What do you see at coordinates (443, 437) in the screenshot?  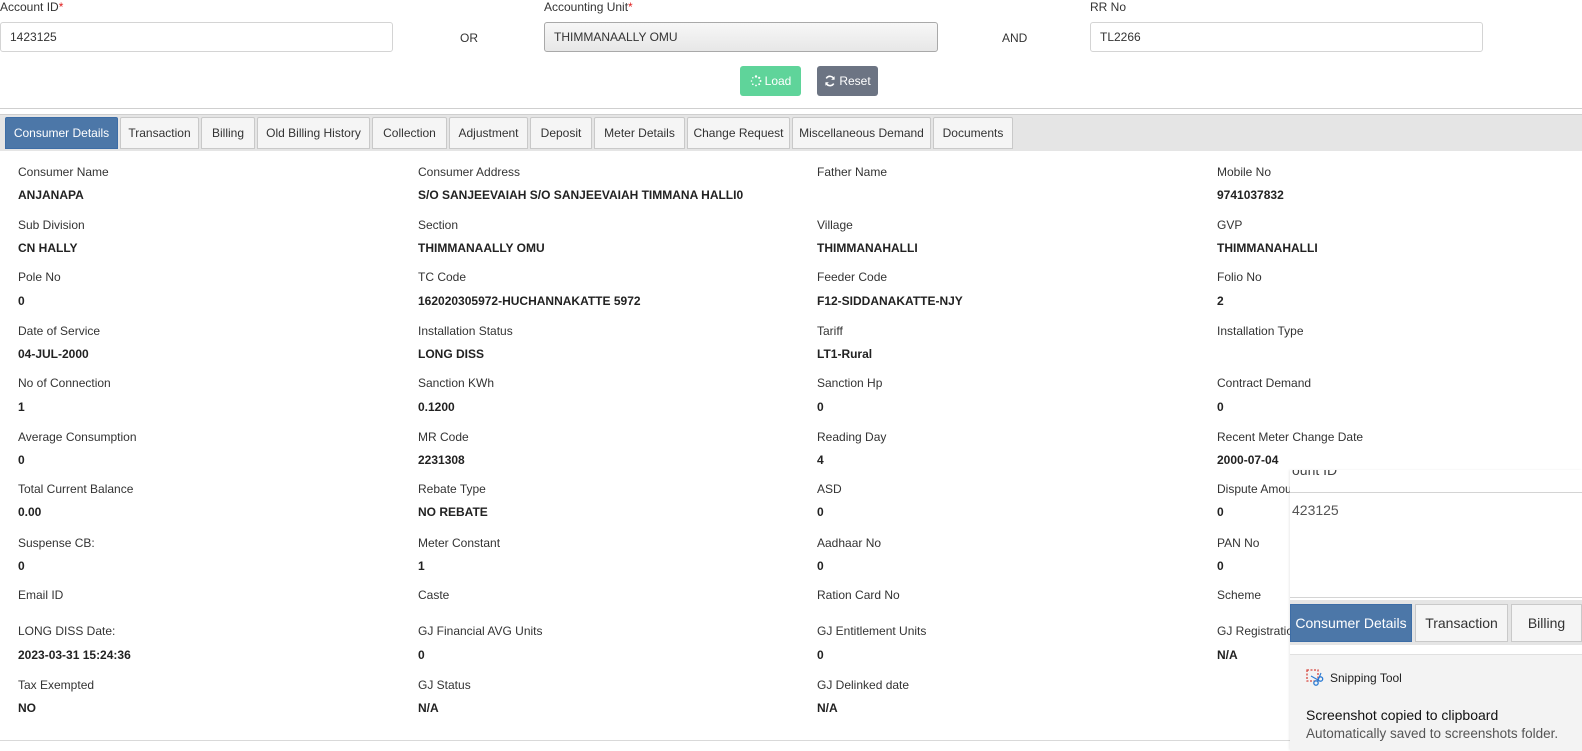 I see `detail-label: MR Code` at bounding box center [443, 437].